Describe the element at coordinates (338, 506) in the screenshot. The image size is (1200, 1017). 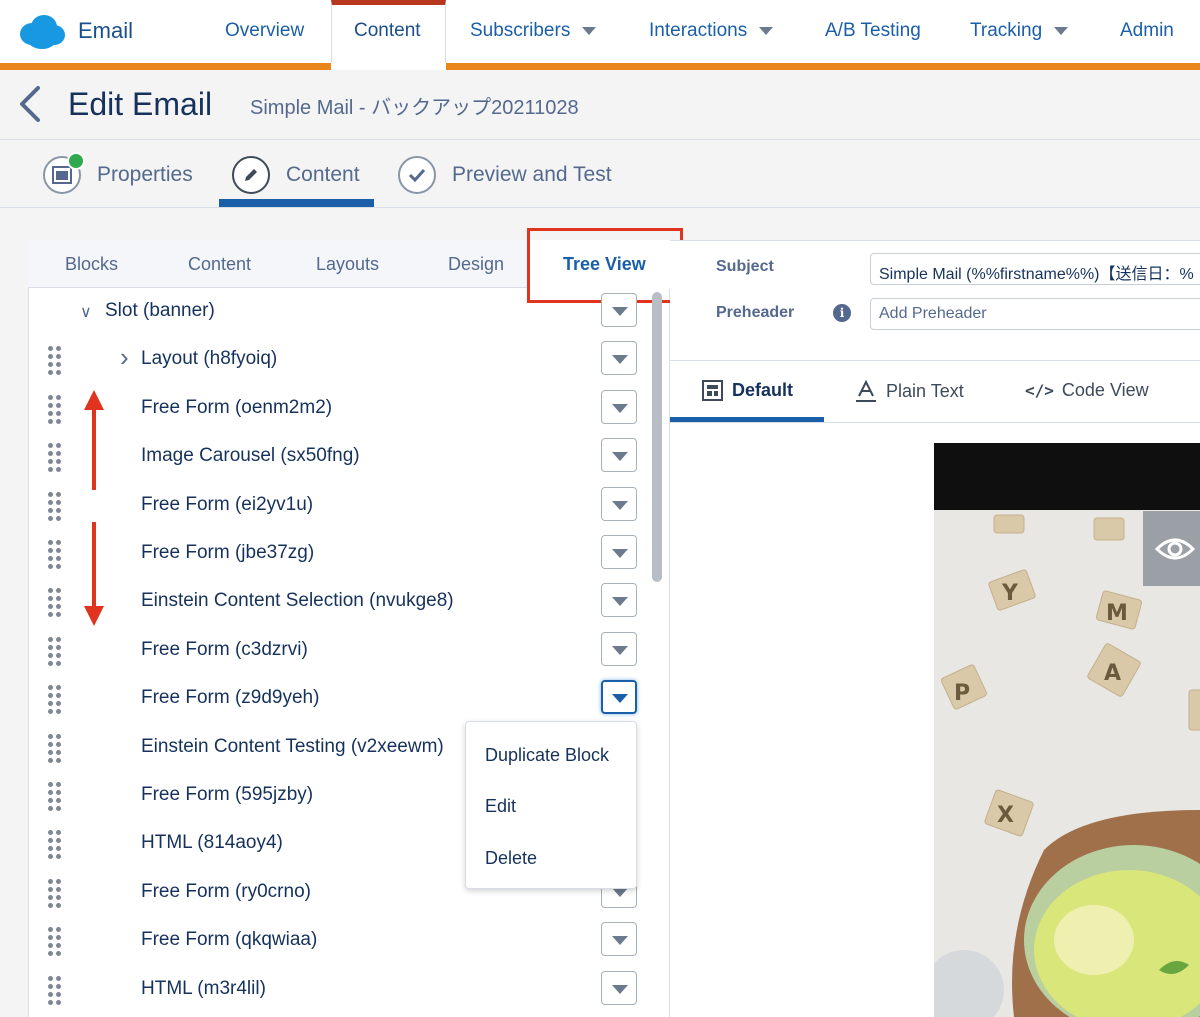
I see `tree-block-row: Free Form (ei2yv1u)` at that location.